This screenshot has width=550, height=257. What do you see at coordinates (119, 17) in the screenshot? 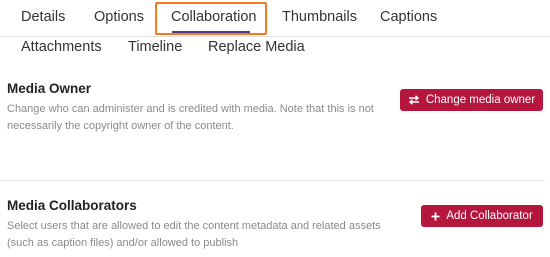
I see `tab-options: Options` at bounding box center [119, 17].